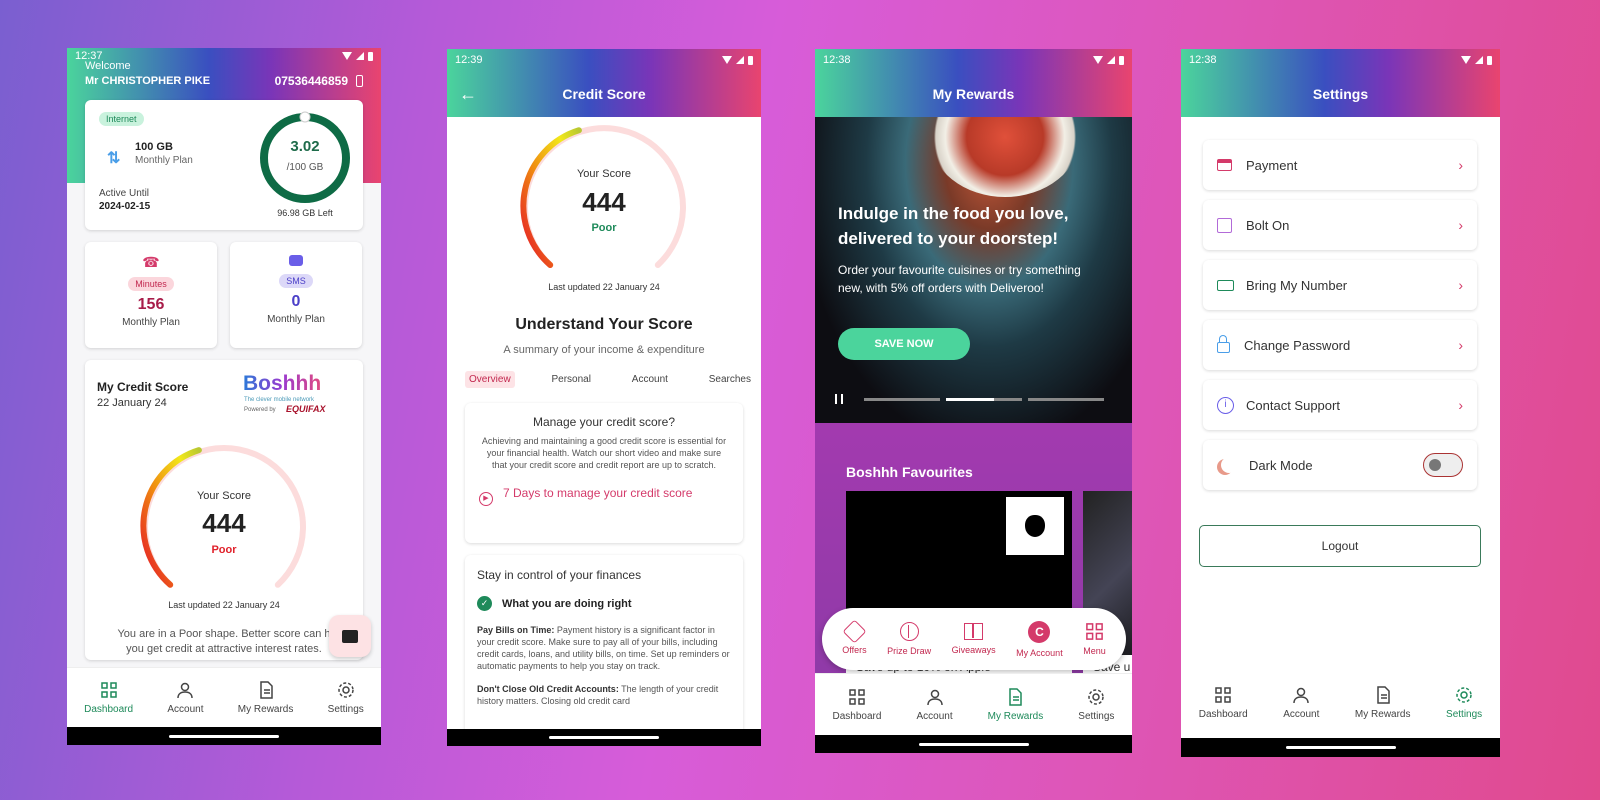 This screenshot has height=800, width=1600. Describe the element at coordinates (305, 157) in the screenshot. I see `data-usage-ring` at that location.